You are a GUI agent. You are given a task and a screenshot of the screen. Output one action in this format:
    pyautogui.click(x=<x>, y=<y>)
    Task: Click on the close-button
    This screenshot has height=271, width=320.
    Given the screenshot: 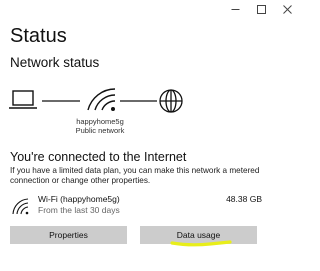 What is the action you would take?
    pyautogui.click(x=287, y=9)
    